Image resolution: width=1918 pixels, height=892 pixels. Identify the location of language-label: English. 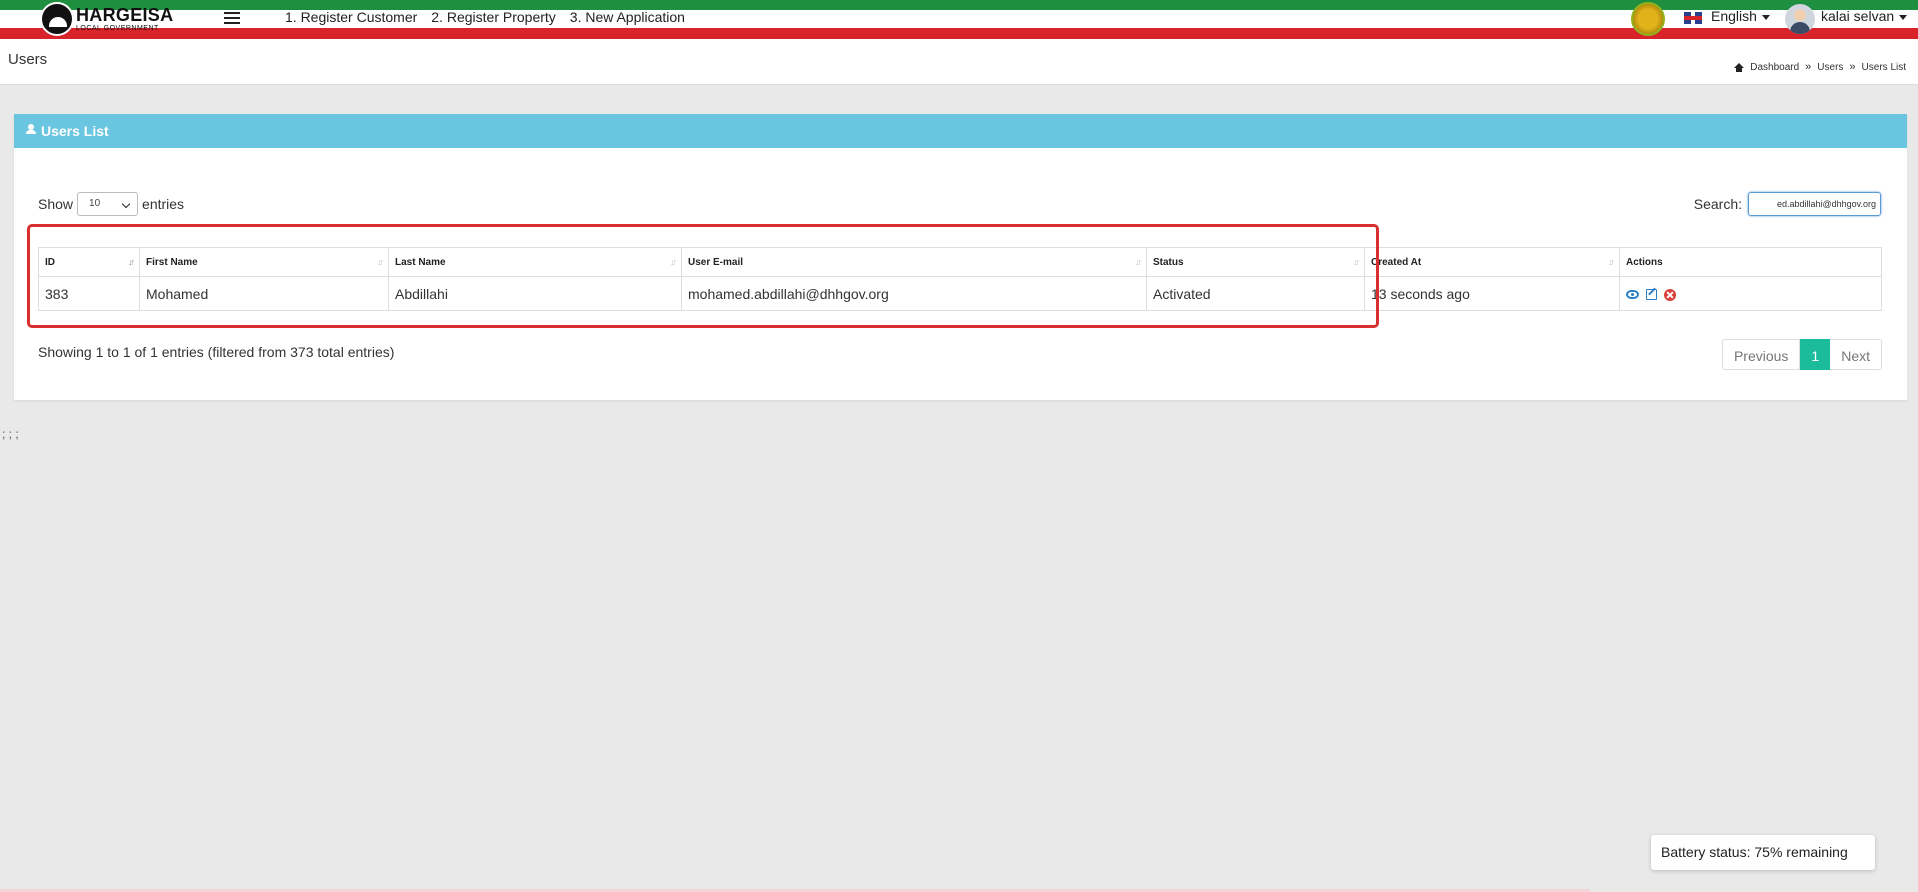
(1734, 16).